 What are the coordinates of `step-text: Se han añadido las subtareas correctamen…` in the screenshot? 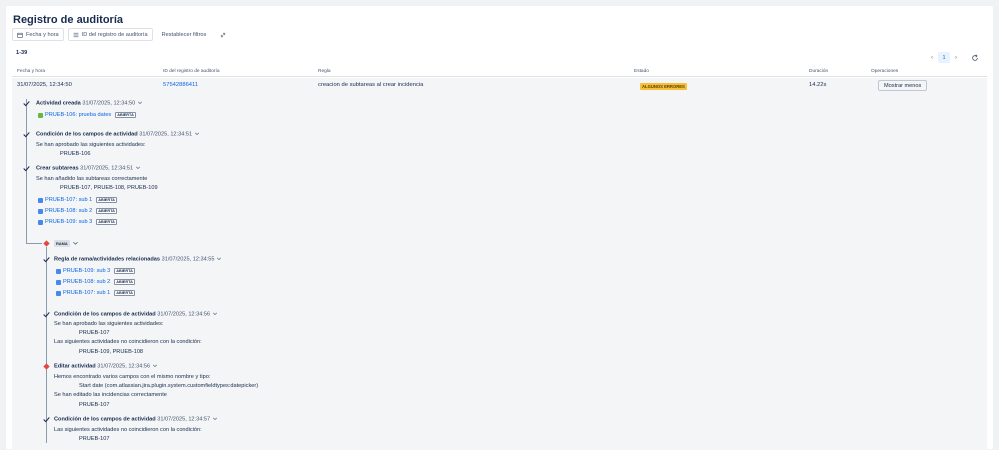 It's located at (92, 179).